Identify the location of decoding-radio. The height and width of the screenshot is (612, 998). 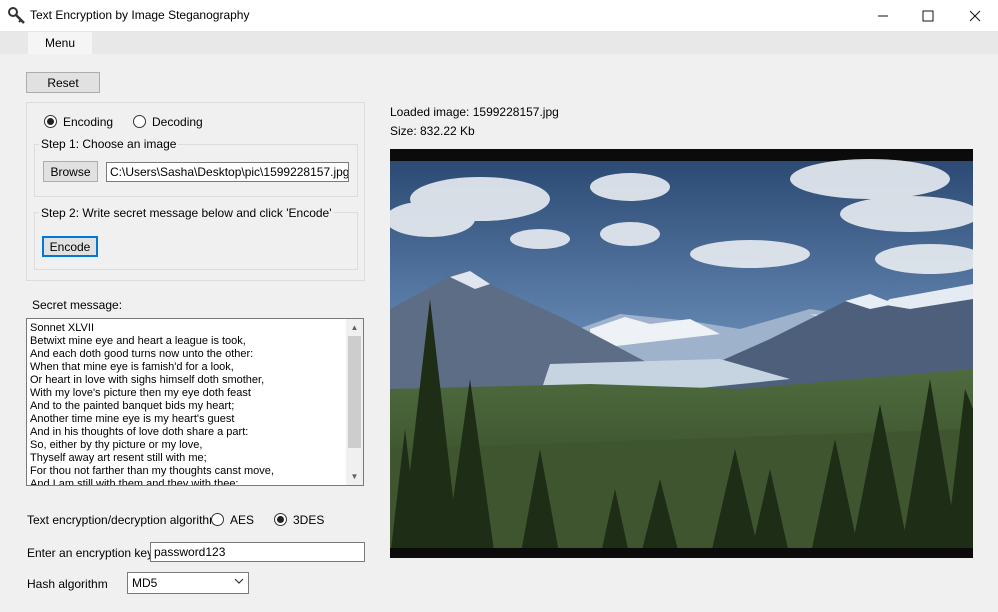
(139, 121).